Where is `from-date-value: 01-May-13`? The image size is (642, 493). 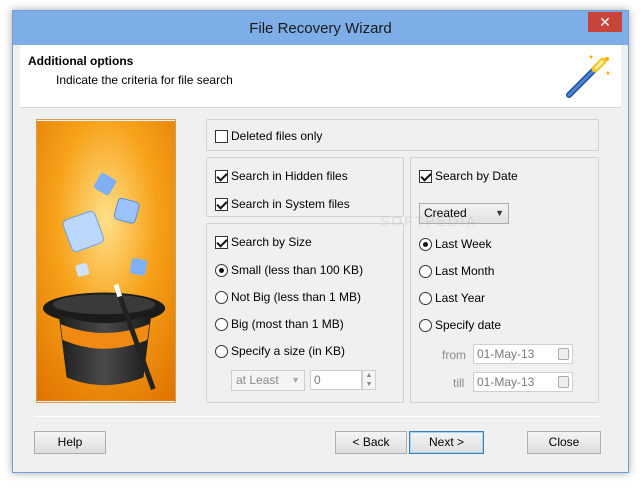
from-date-value: 01-May-13 is located at coordinates (506, 354).